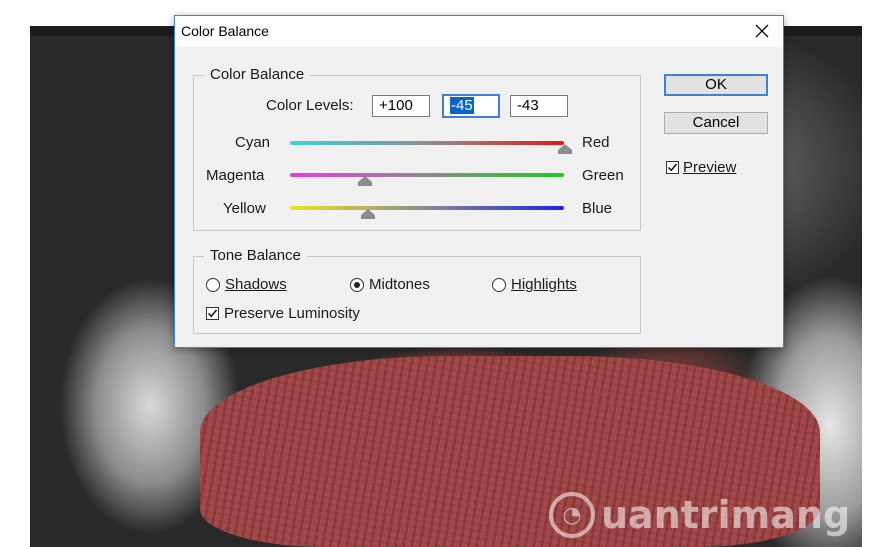 Image resolution: width=870 pixels, height=547 pixels. I want to click on magenta-green-slider-thumb, so click(365, 181).